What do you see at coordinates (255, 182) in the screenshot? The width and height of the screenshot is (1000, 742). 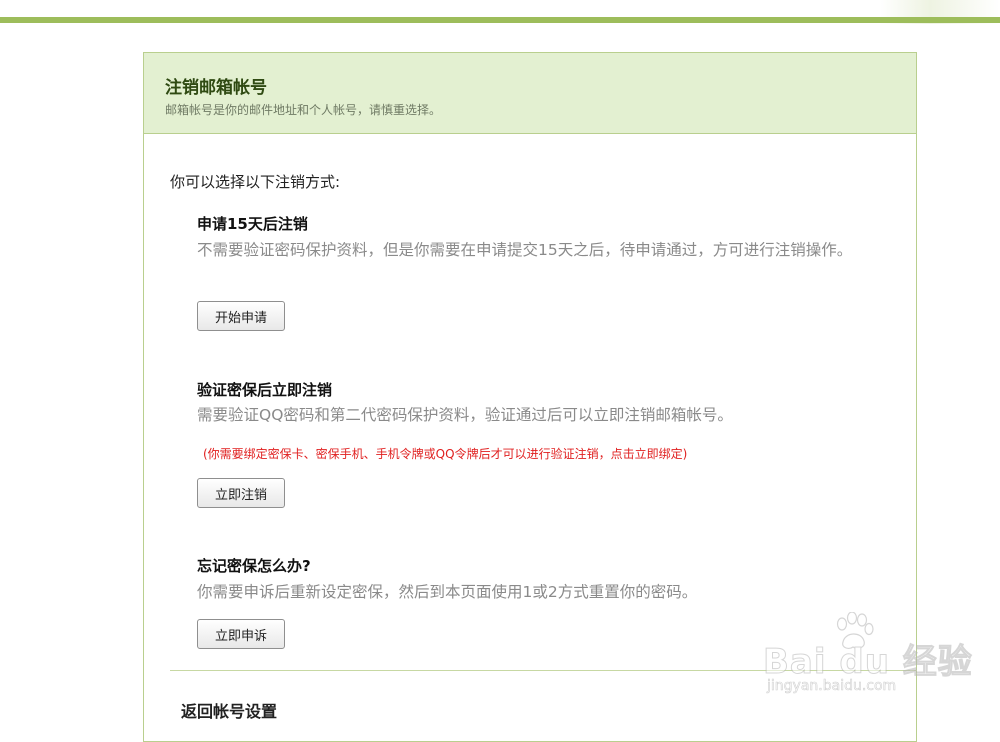 I see `options-intro: 你可以选择以下注销方式:` at bounding box center [255, 182].